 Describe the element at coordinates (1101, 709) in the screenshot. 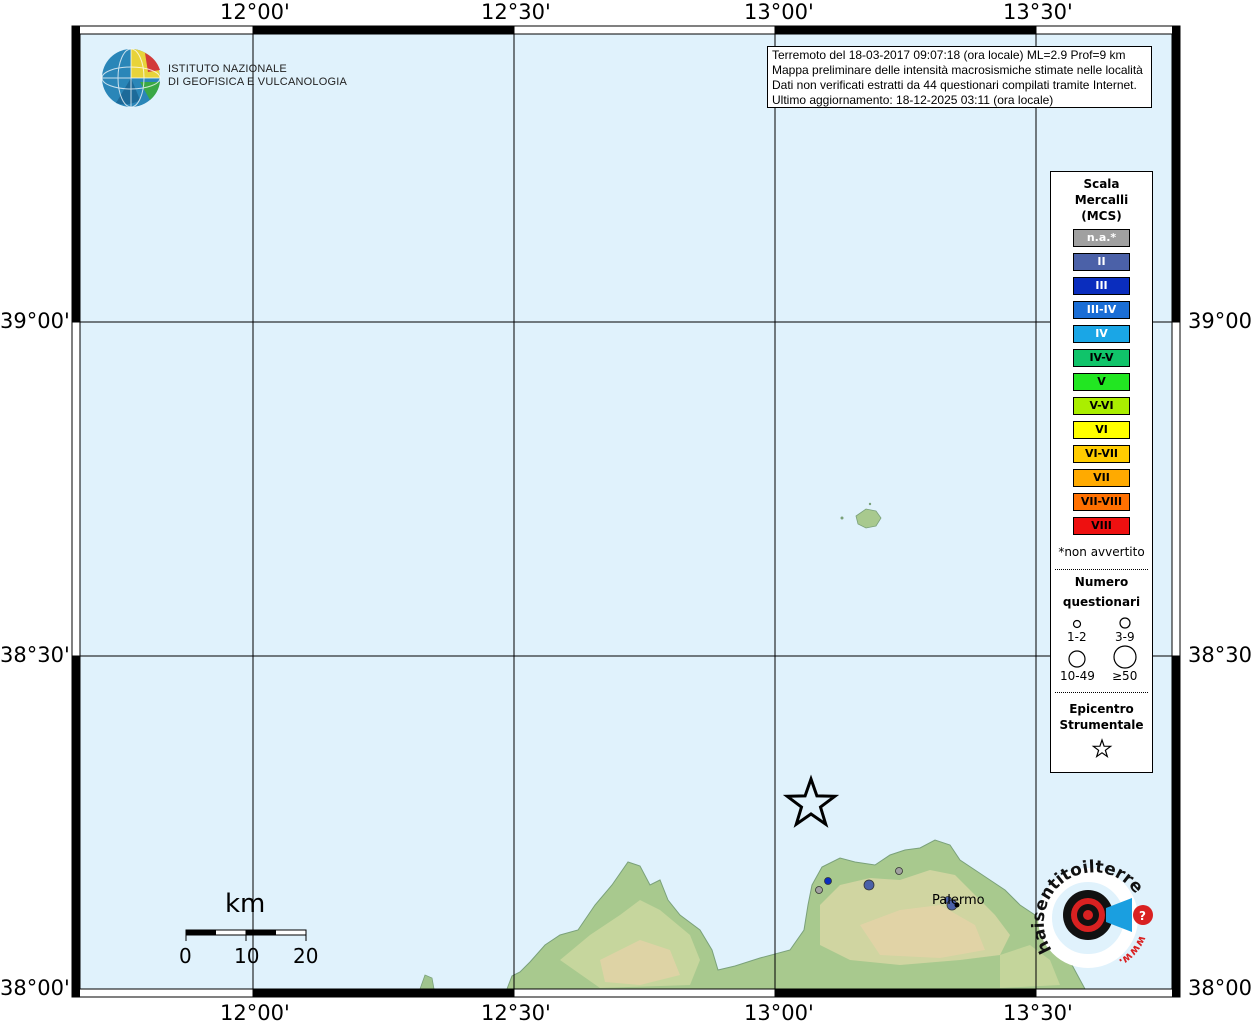

I see `epicenter-title-1: Epicentro` at that location.